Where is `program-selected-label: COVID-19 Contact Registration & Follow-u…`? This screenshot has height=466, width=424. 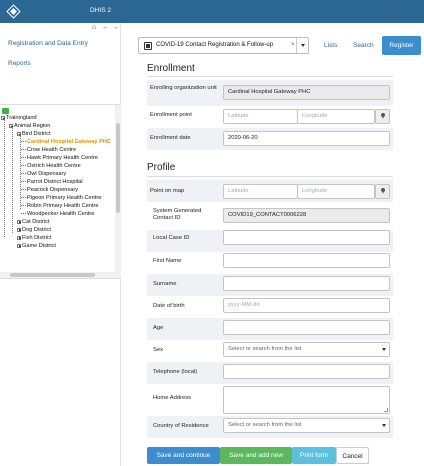
program-selected-label: COVID-19 Contact Registration & Follow-u… is located at coordinates (215, 45).